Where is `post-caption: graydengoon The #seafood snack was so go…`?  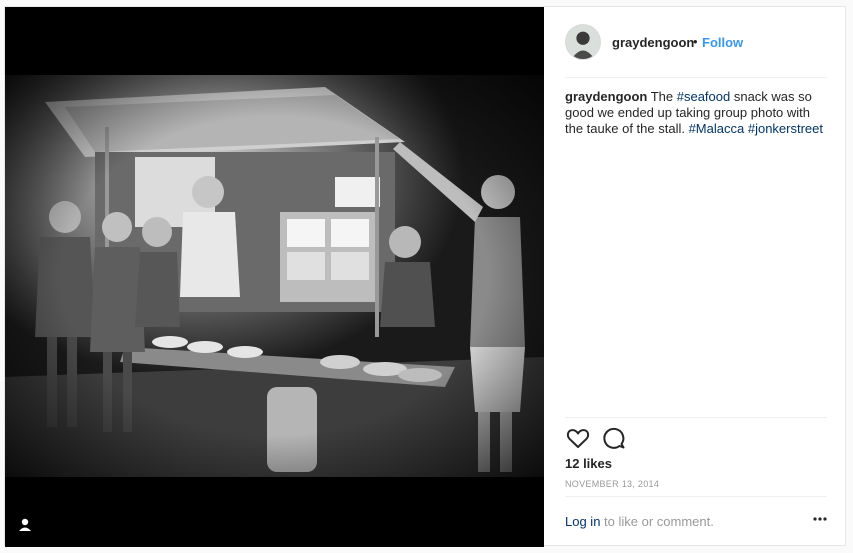 post-caption: graydengoon The #seafood snack was so go… is located at coordinates (696, 113).